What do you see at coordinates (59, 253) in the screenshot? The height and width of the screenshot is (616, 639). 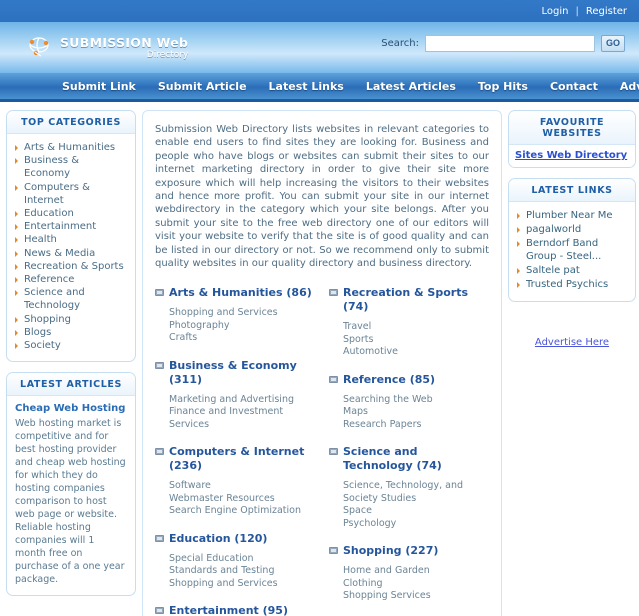 I see `sidebar-category-link: News & Media` at bounding box center [59, 253].